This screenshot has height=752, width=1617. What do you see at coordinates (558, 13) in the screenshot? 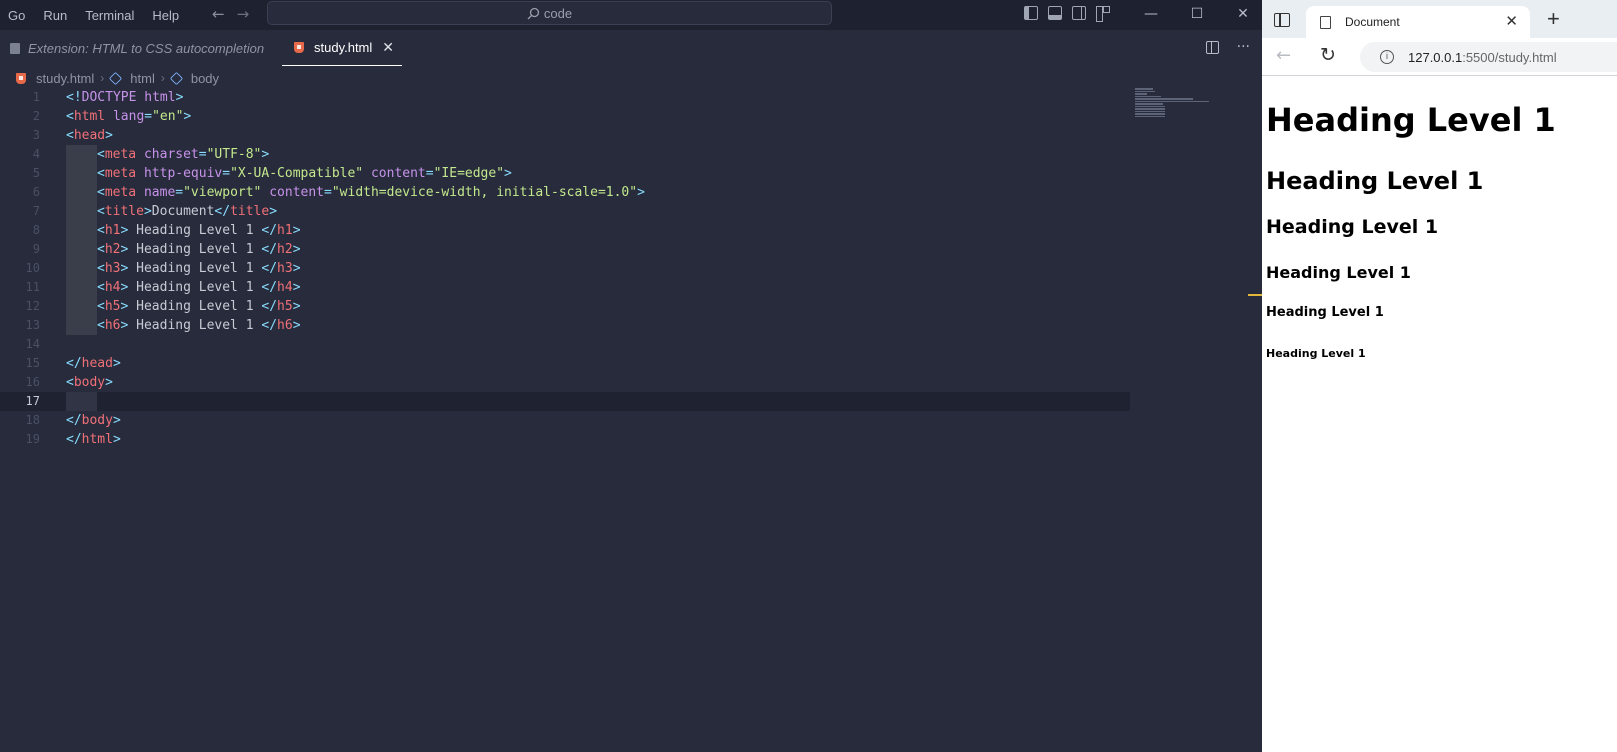
I see `command-center-text: code` at bounding box center [558, 13].